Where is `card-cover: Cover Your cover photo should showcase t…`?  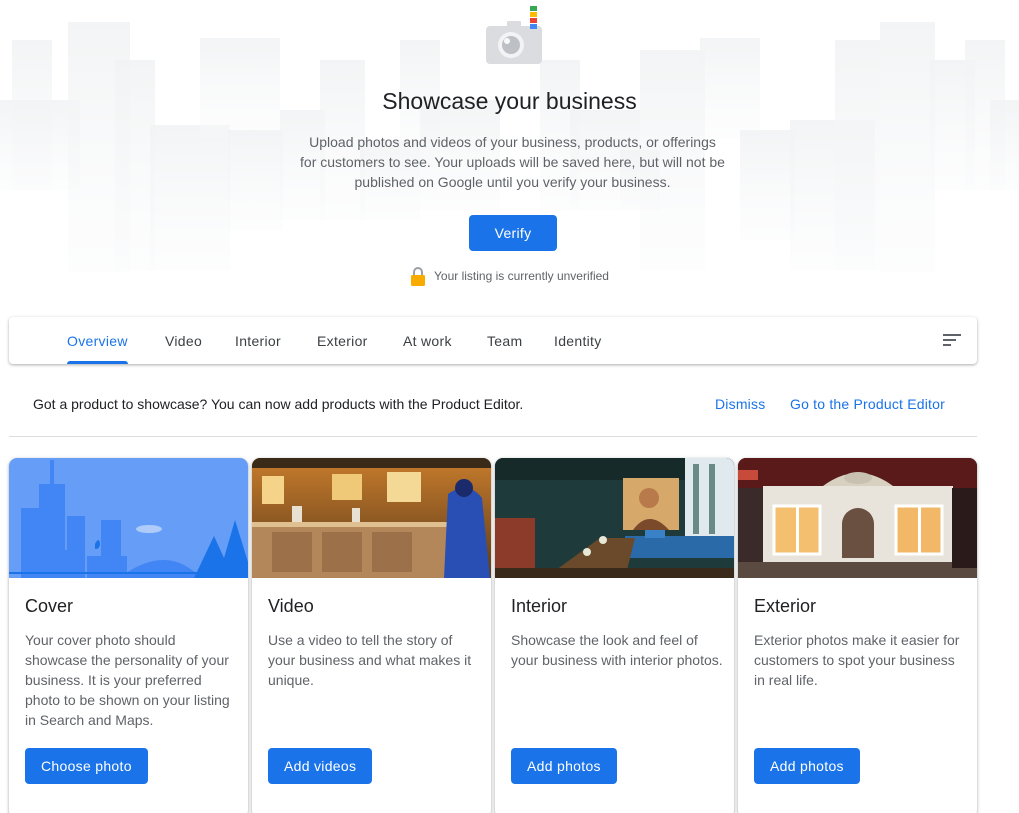
card-cover: Cover Your cover photo should showcase t… is located at coordinates (128, 635).